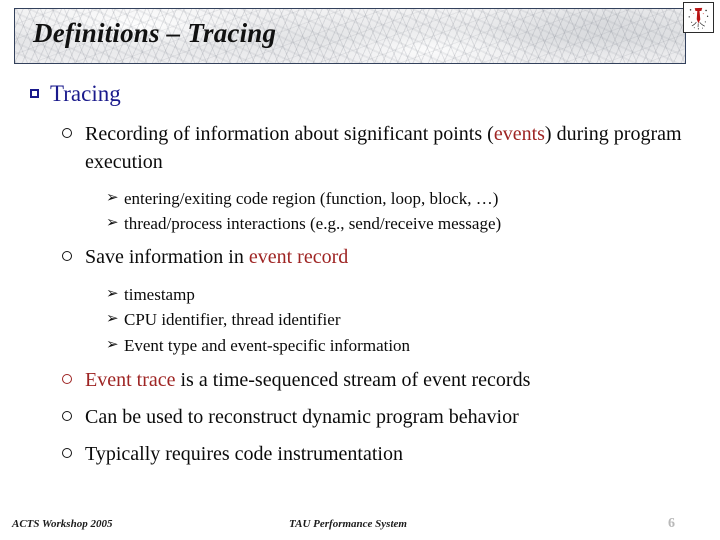 The image size is (720, 540). What do you see at coordinates (232, 320) in the screenshot?
I see `list-item-text: CPU identifier, thread identifier` at bounding box center [232, 320].